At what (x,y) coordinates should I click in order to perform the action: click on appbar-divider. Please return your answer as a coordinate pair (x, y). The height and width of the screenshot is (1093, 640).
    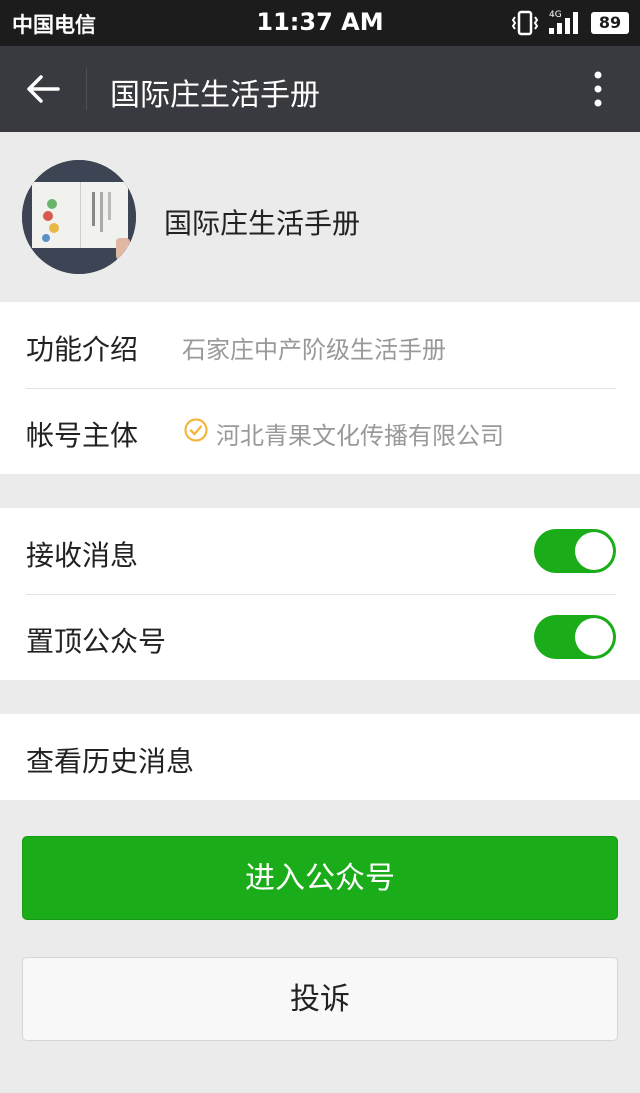
    Looking at the image, I should click on (86, 89).